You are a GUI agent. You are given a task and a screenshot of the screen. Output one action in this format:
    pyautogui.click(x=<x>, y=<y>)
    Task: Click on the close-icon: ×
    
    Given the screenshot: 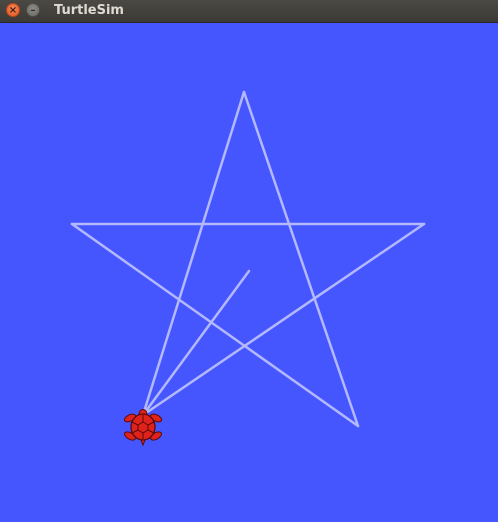 What is the action you would take?
    pyautogui.click(x=13, y=10)
    